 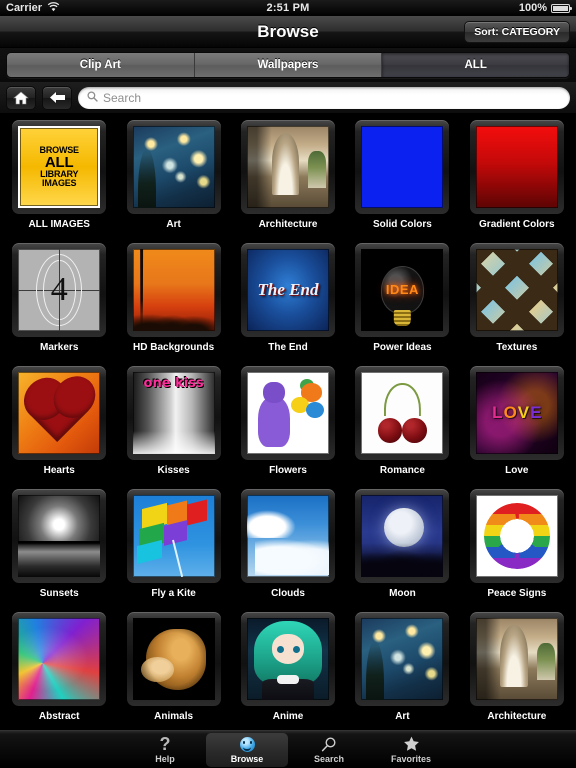 I want to click on thumbnail: BROWSE ALL LIBRARY IMAGES, so click(x=59, y=167).